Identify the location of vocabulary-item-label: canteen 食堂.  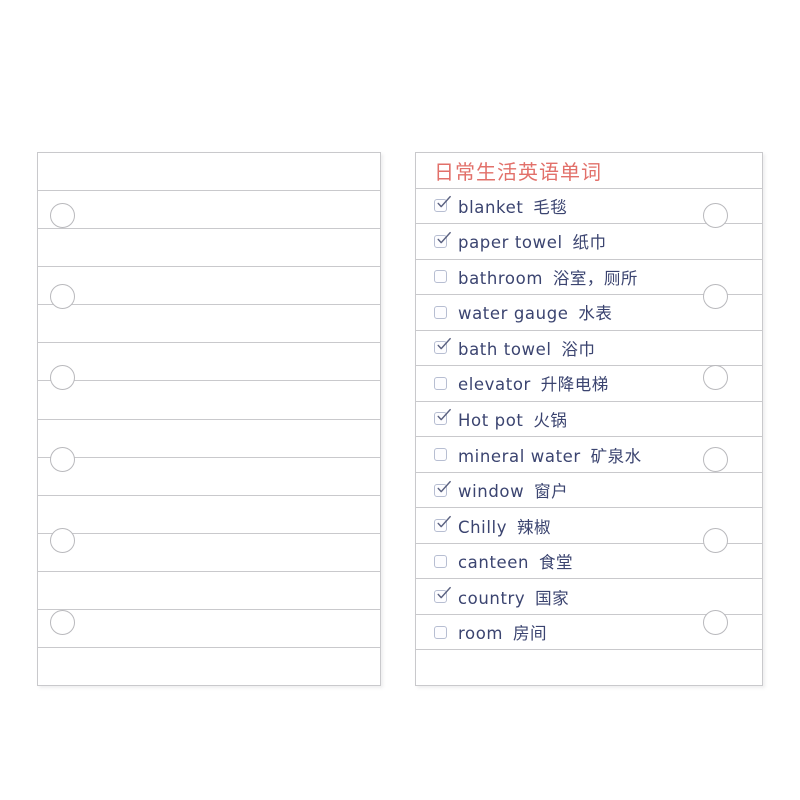
(515, 561).